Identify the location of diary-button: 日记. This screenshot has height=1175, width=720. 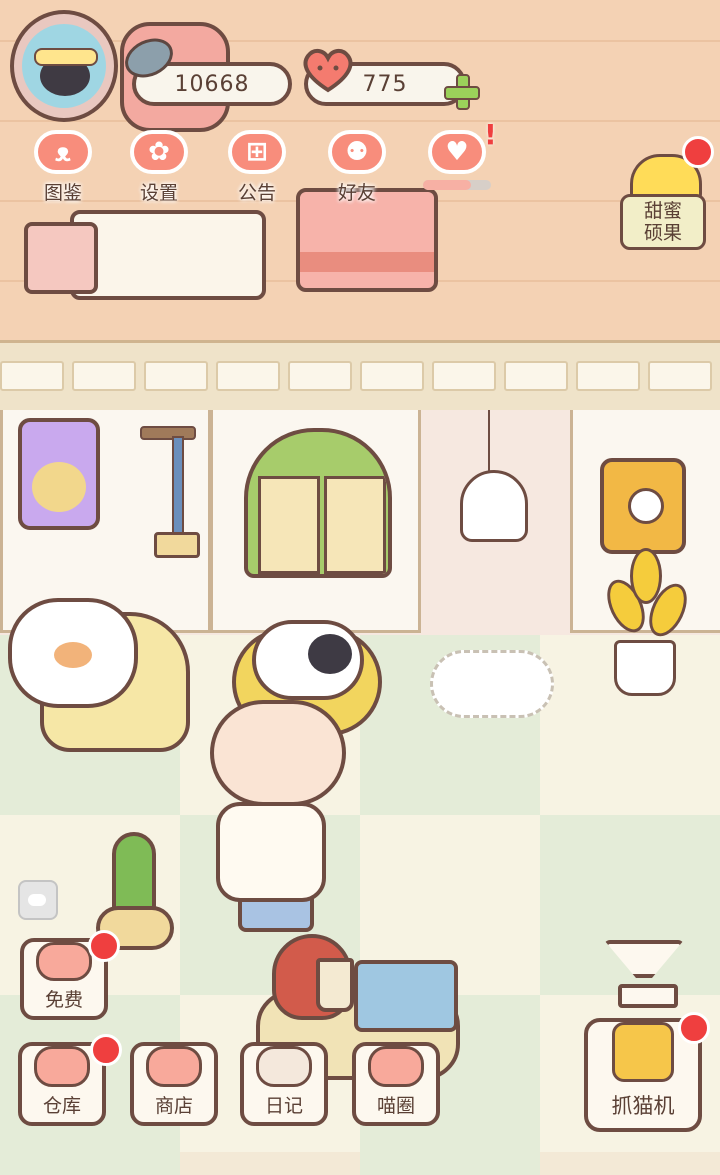
(284, 1084).